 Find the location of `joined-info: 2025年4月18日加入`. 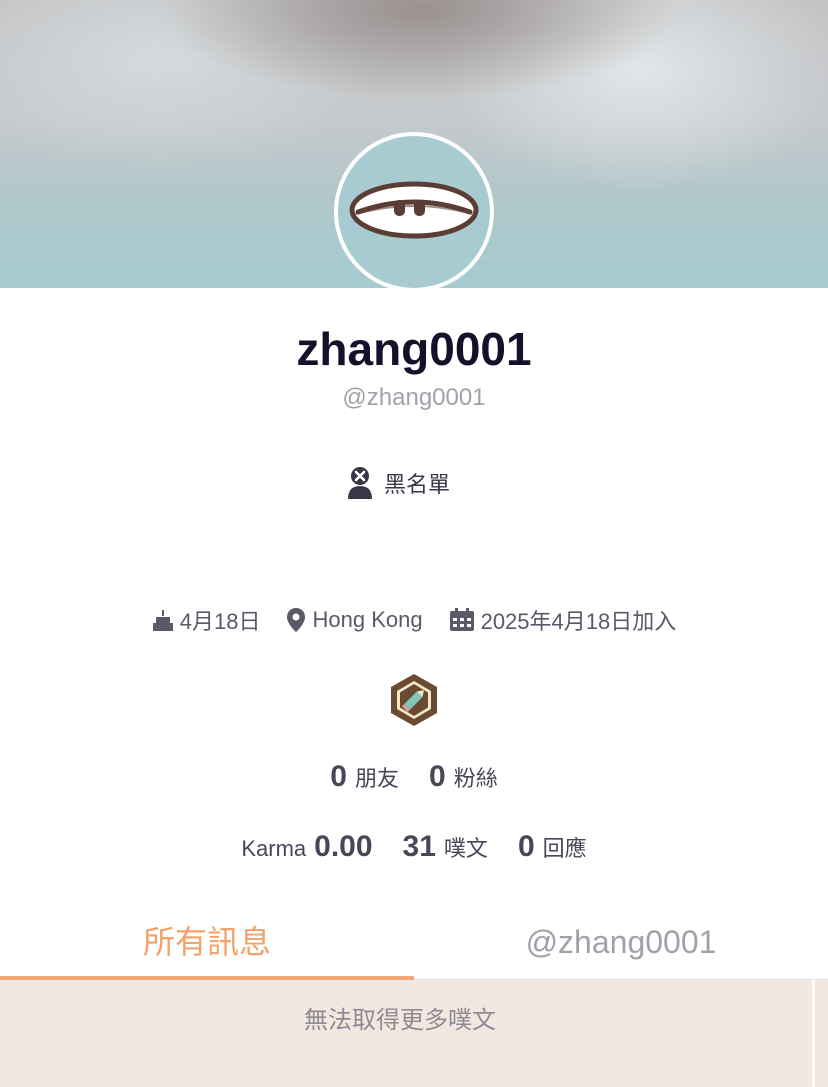

joined-info: 2025年4月18日加入 is located at coordinates (563, 620).